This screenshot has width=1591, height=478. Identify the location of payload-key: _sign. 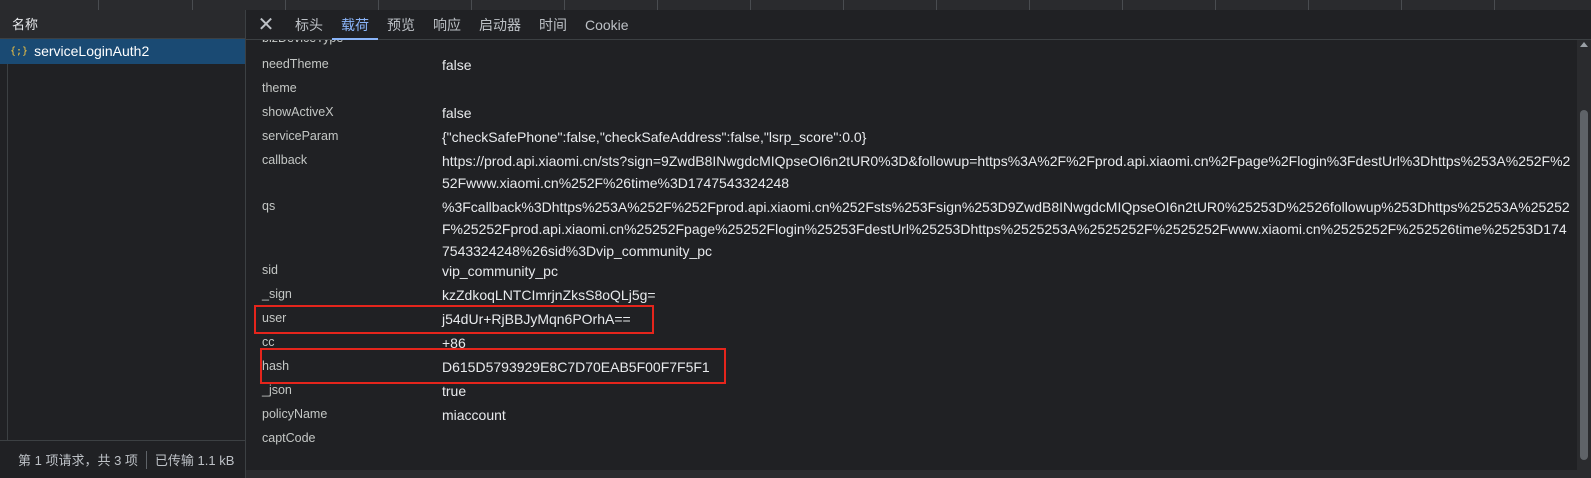
(277, 294).